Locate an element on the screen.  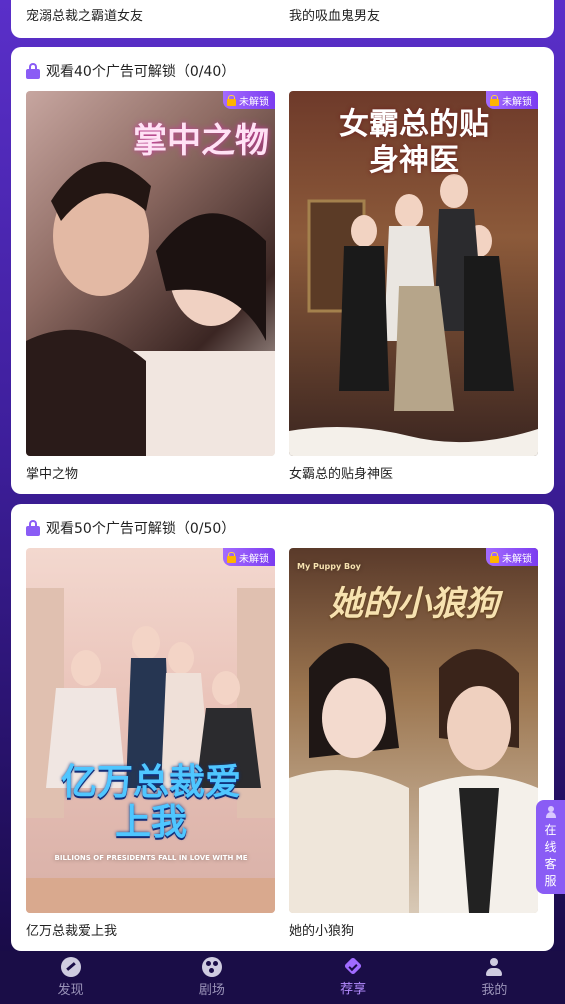
section-header: 观看40个广告可解锁（0/40） is located at coordinates (130, 71).